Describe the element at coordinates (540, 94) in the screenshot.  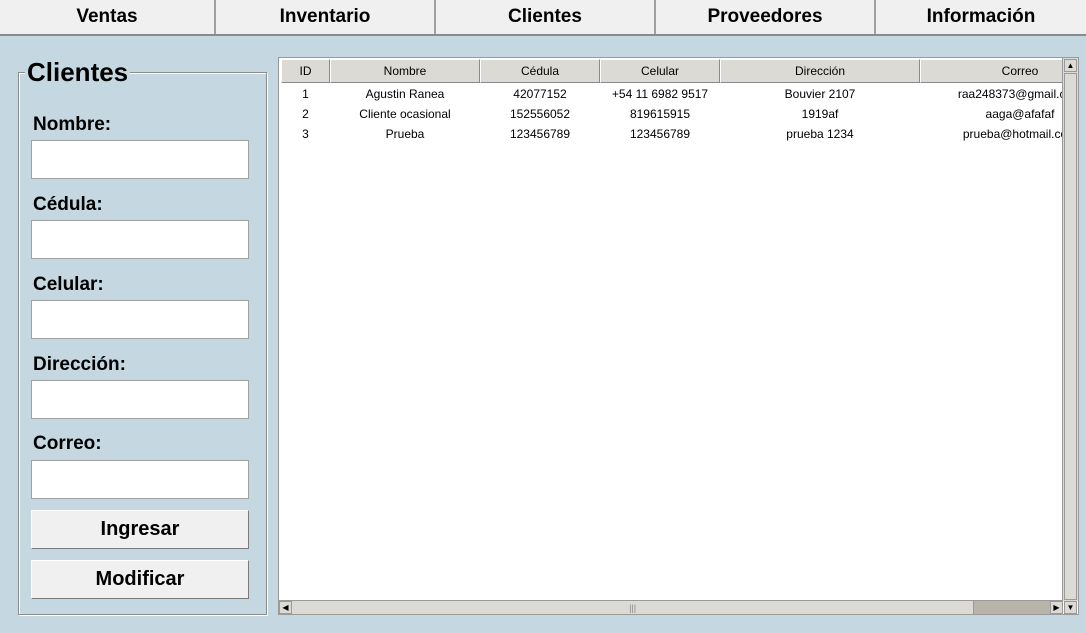
I see `cell-cedula: 42077152` at that location.